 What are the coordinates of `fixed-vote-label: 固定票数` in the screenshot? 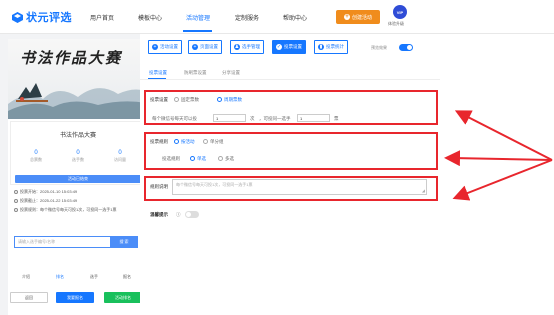 It's located at (190, 99).